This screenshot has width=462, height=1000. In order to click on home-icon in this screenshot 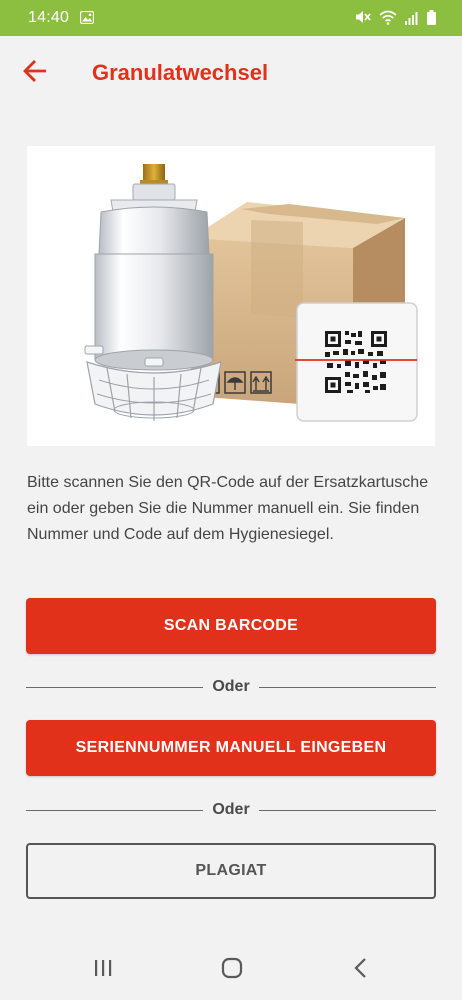, I will do `click(232, 970)`.